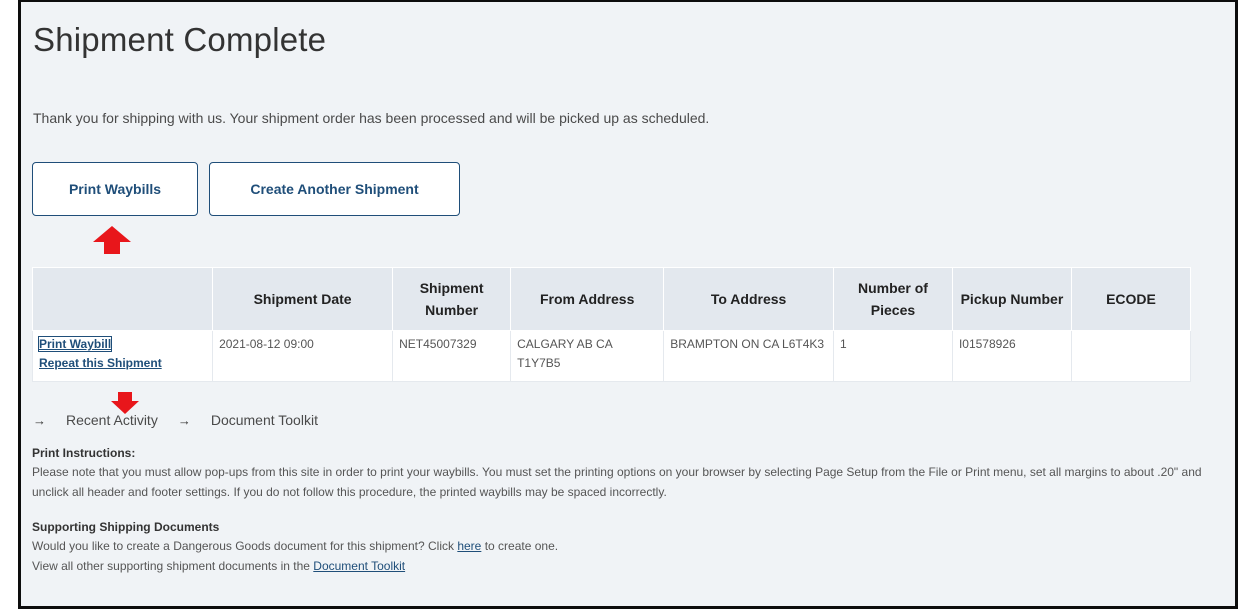 This screenshot has width=1252, height=615. Describe the element at coordinates (100, 363) in the screenshot. I see `repeat-shipment-link: Repeat this Shipment` at that location.